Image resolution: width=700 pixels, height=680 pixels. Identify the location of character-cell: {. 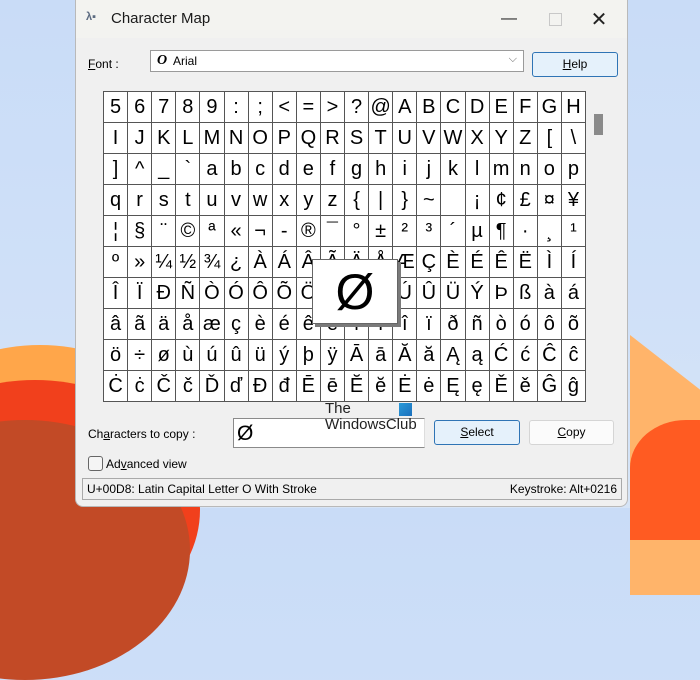
(357, 200).